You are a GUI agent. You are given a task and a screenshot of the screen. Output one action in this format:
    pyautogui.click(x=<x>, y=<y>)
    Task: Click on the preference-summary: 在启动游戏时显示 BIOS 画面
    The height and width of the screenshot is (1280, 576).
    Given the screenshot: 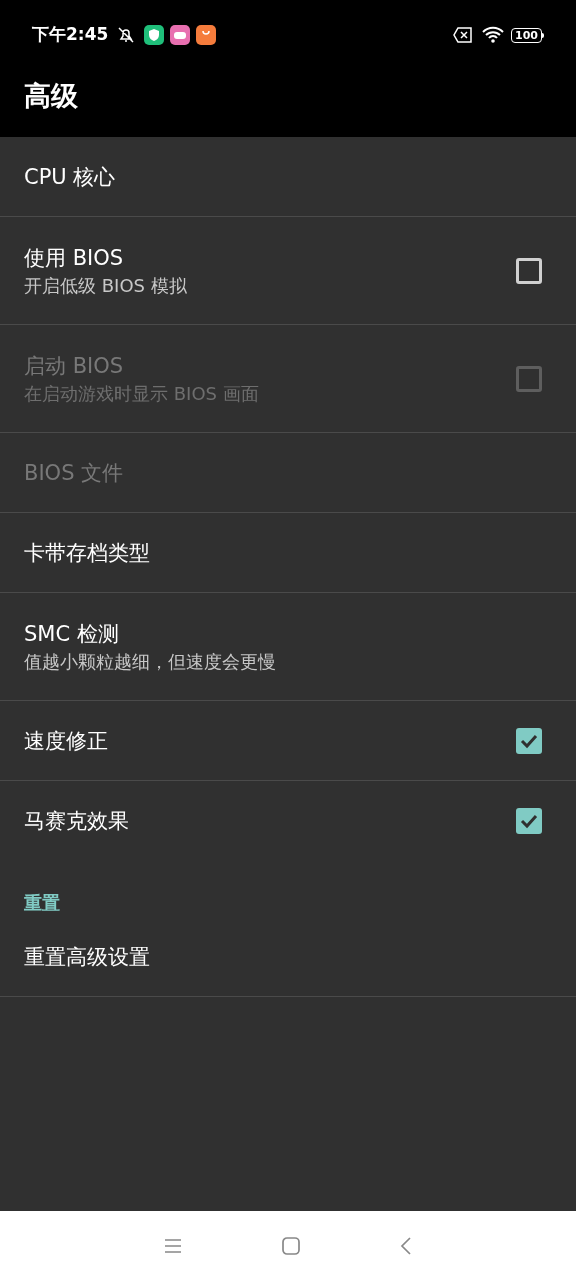 What is the action you would take?
    pyautogui.click(x=142, y=393)
    